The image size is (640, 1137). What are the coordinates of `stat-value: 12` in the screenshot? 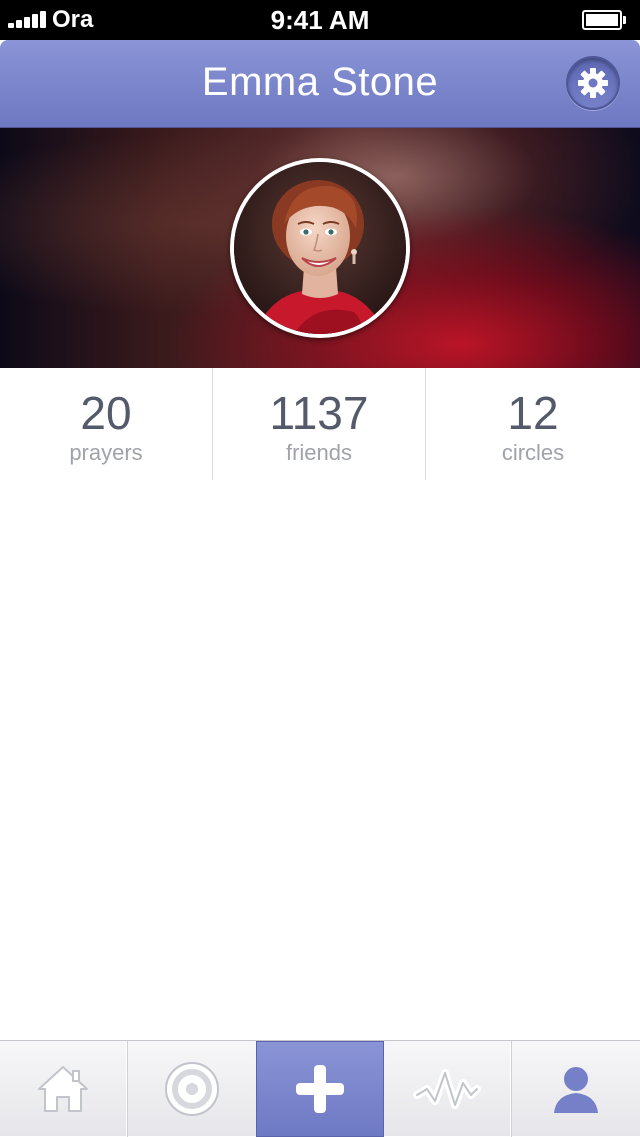 It's located at (533, 413).